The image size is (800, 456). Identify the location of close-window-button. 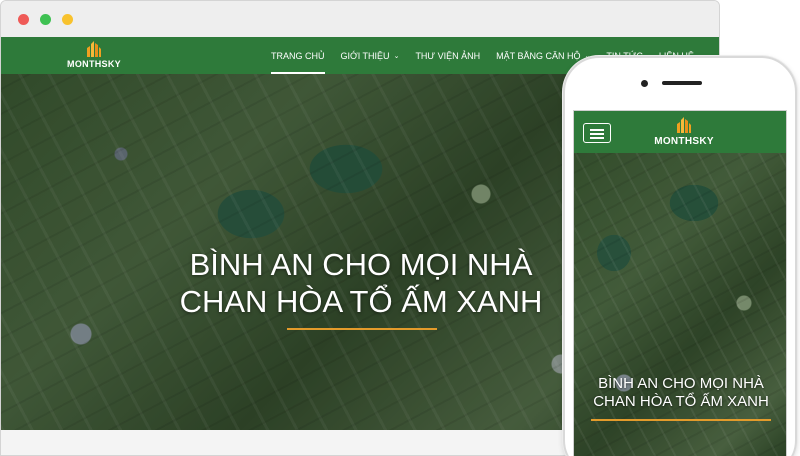
(23, 19).